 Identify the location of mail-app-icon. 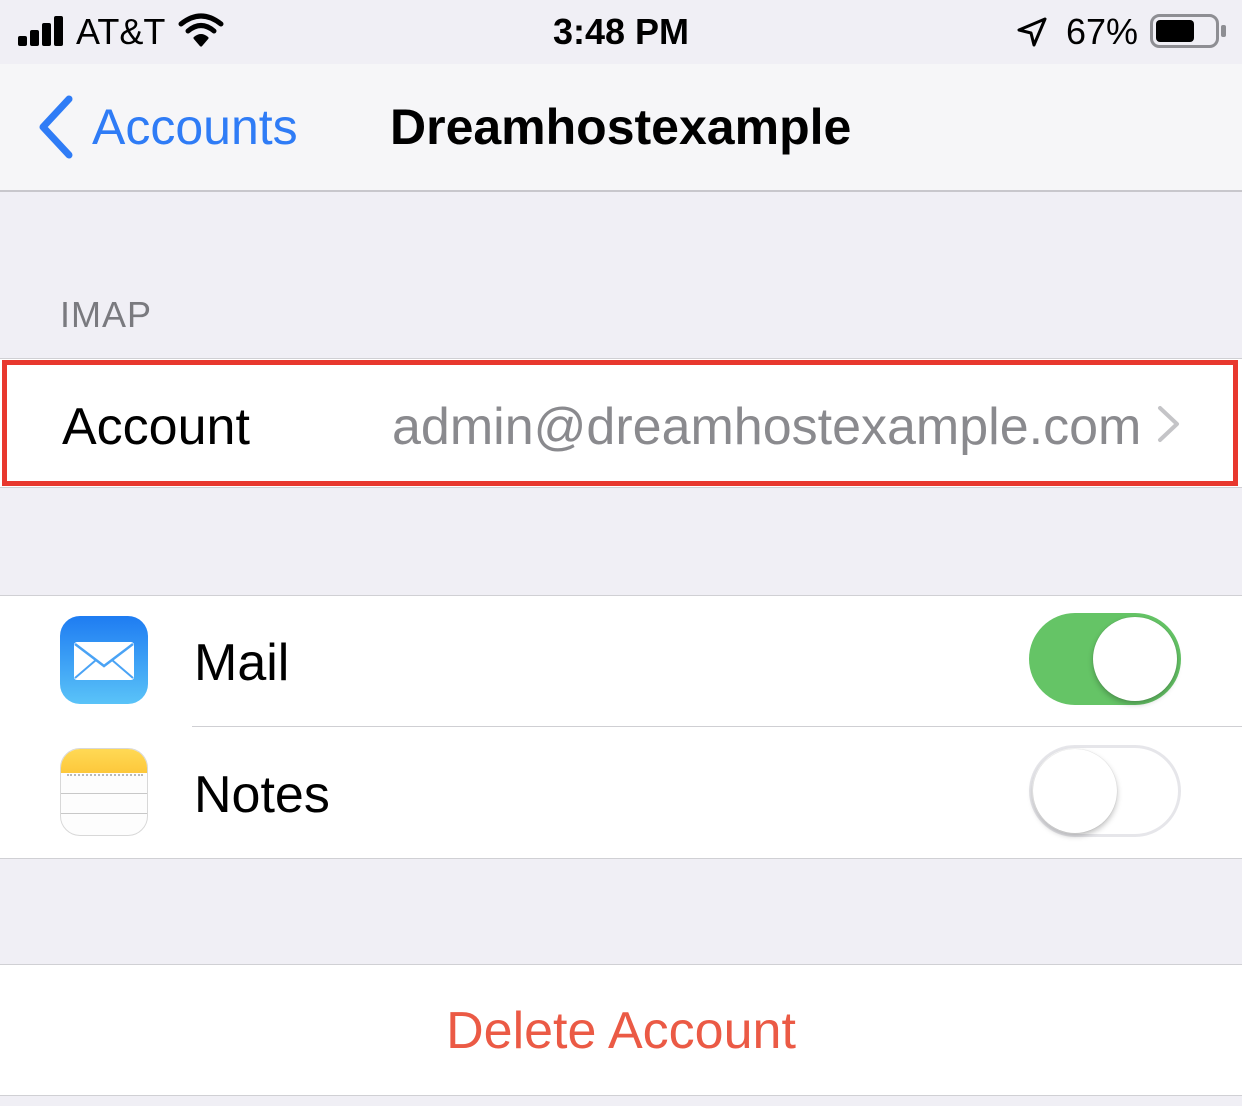
(104, 660).